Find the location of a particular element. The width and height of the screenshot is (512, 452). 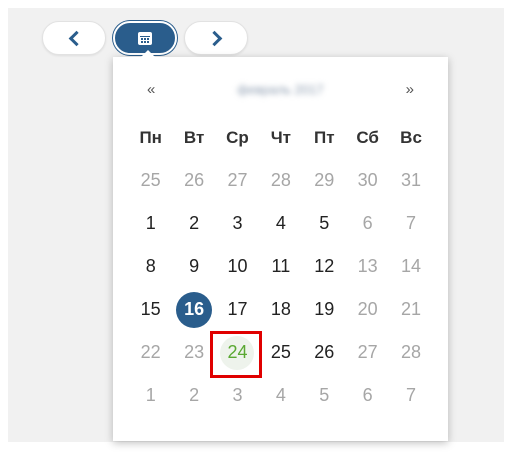

today-day-label: 24 is located at coordinates (237, 352).